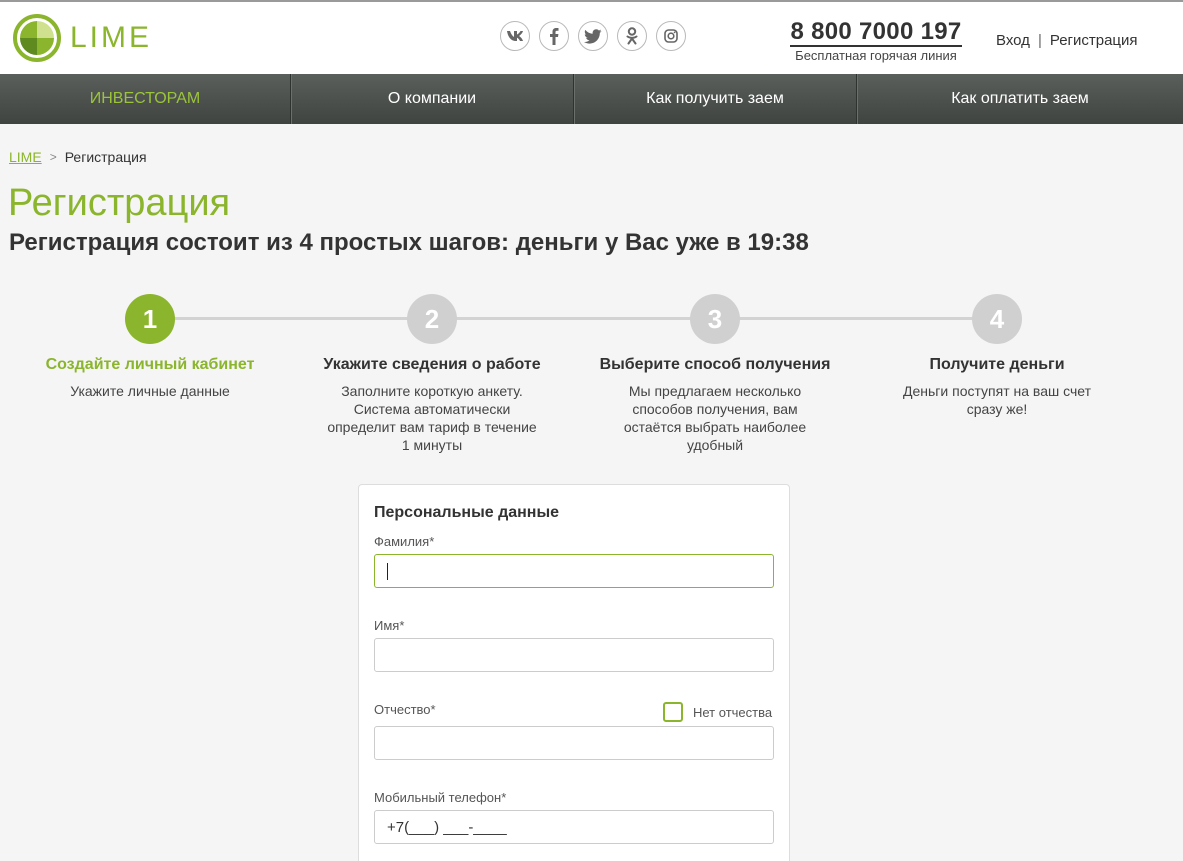 The image size is (1183, 861). I want to click on middle-name-label: Отчество*, so click(405, 709).